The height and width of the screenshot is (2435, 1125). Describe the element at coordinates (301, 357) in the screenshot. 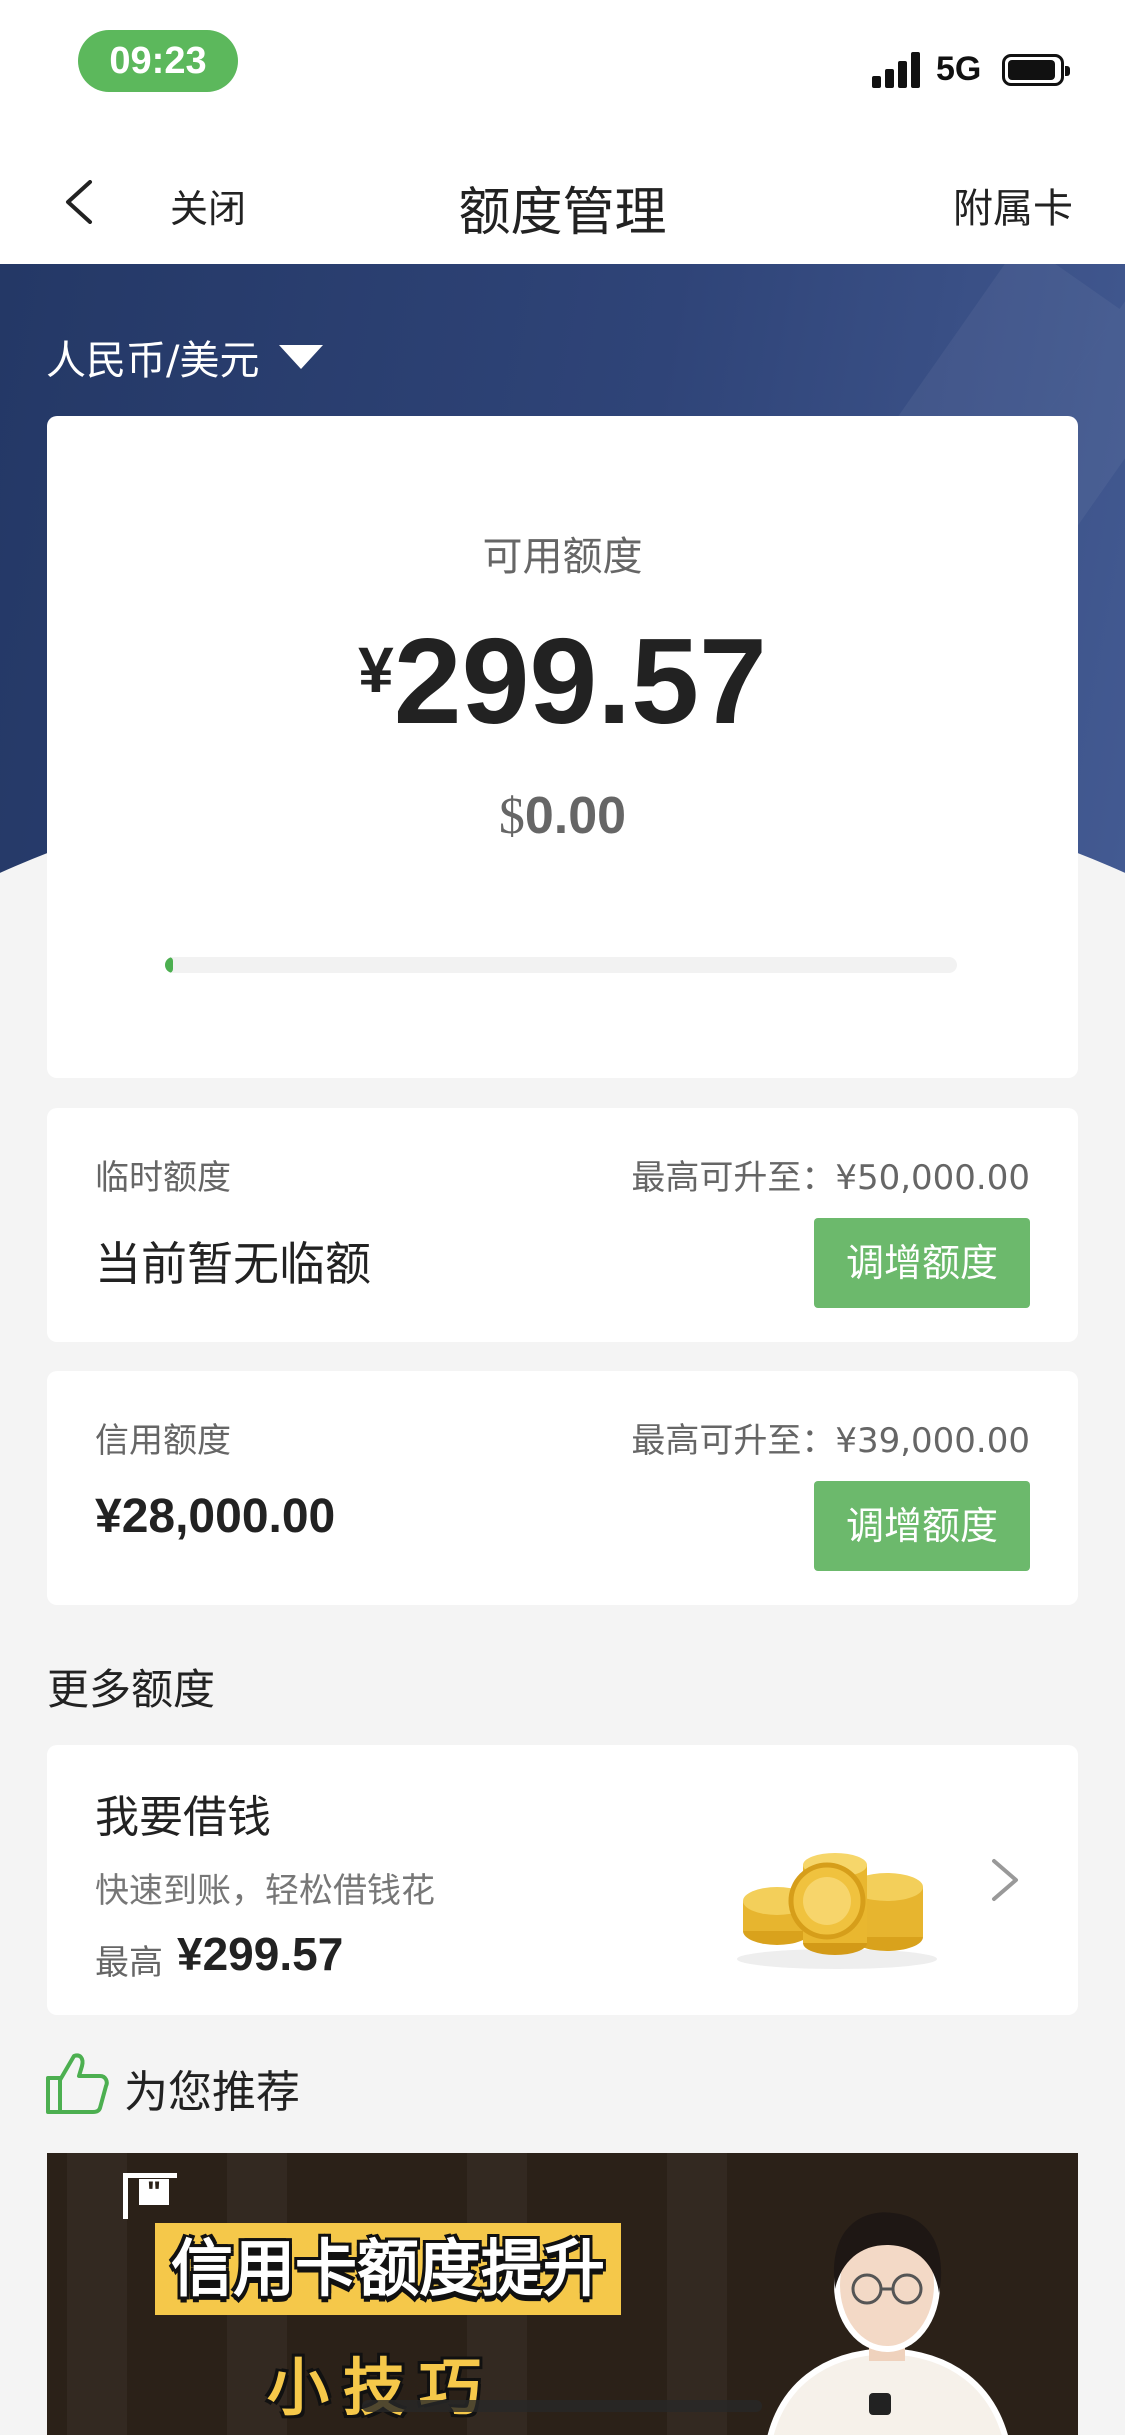

I see `caret-down-icon` at that location.